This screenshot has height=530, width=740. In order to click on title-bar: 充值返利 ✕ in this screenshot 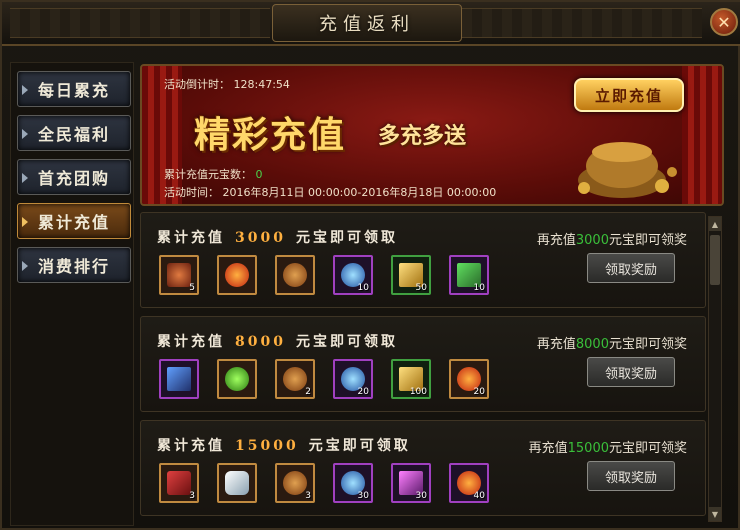, I will do `click(371, 24)`.